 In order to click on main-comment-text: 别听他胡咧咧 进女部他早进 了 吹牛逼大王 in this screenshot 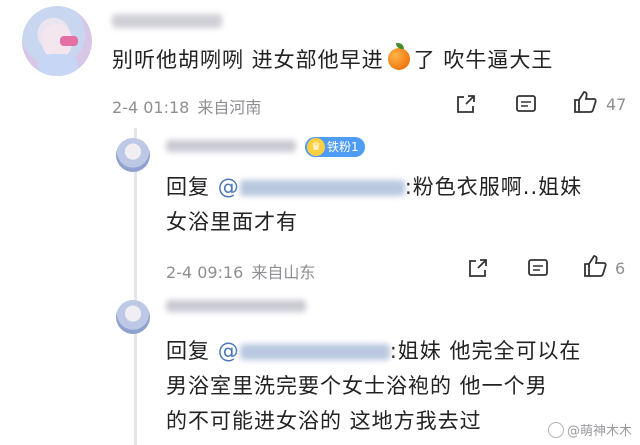, I will do `click(333, 58)`.